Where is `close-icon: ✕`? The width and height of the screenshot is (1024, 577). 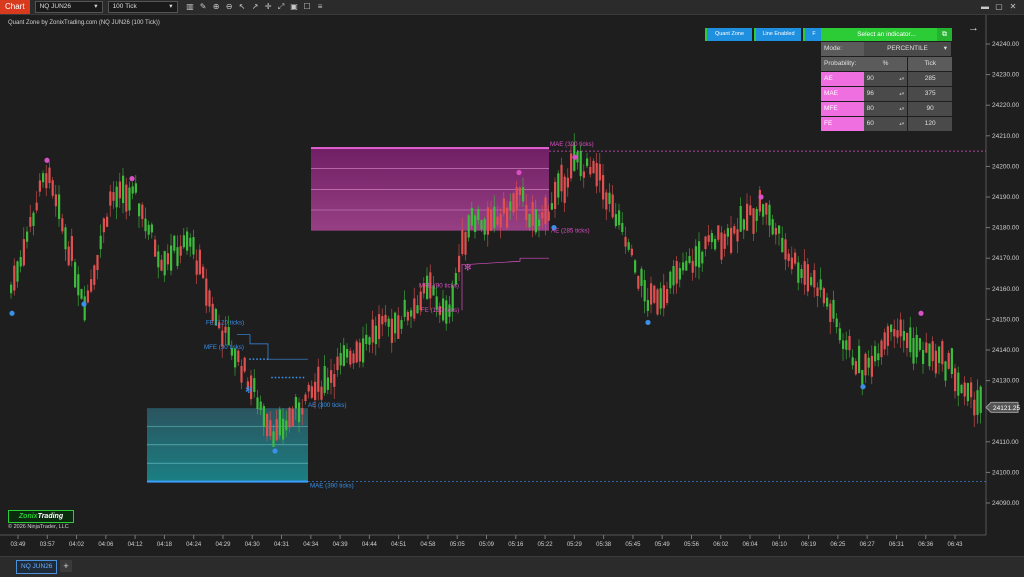
close-icon: ✕ is located at coordinates (1013, 7).